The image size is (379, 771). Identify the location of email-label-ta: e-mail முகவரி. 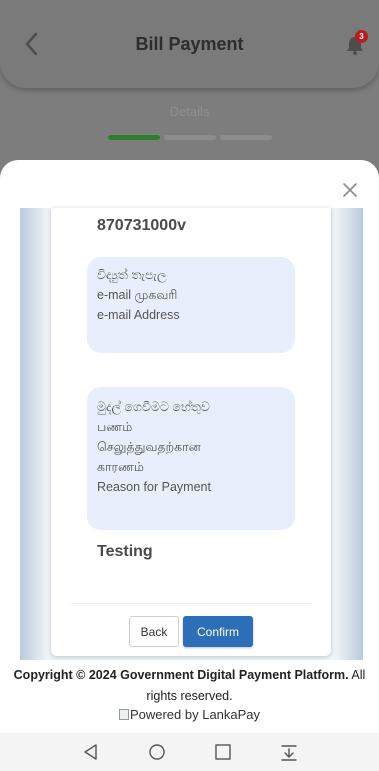
(137, 295).